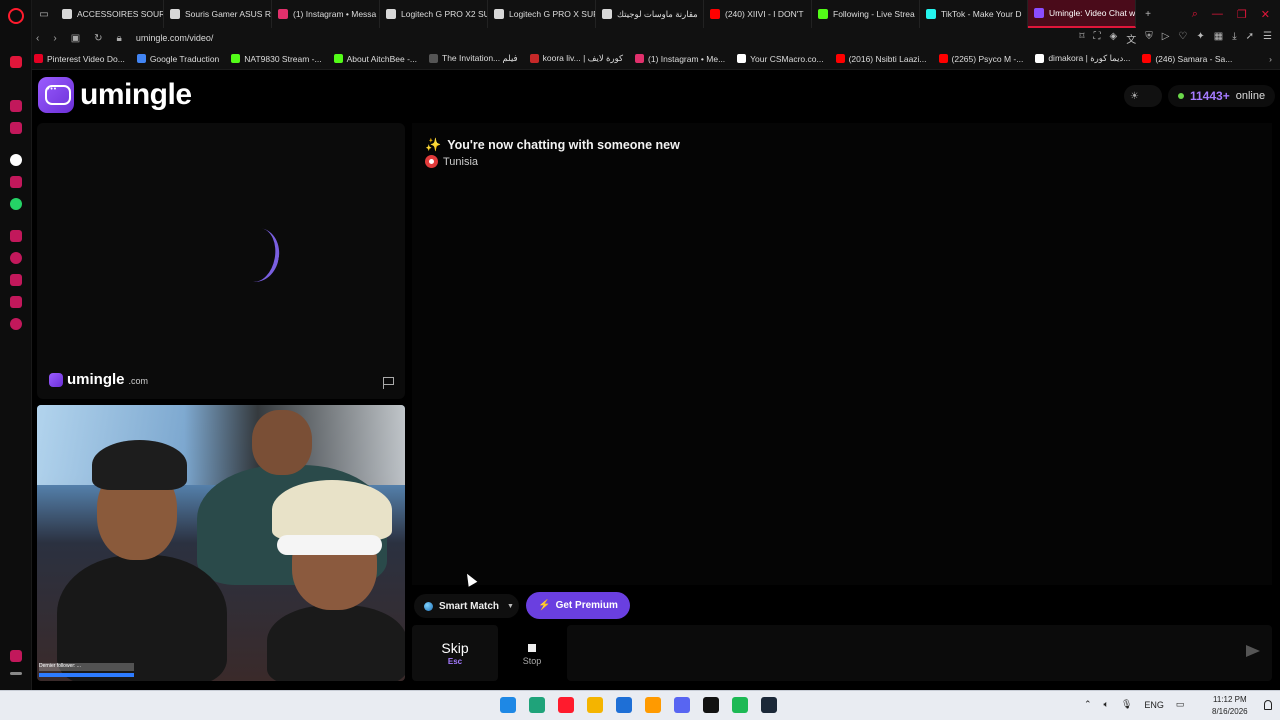 The image size is (1280, 720). I want to click on new-tab-button: +, so click(1148, 14).